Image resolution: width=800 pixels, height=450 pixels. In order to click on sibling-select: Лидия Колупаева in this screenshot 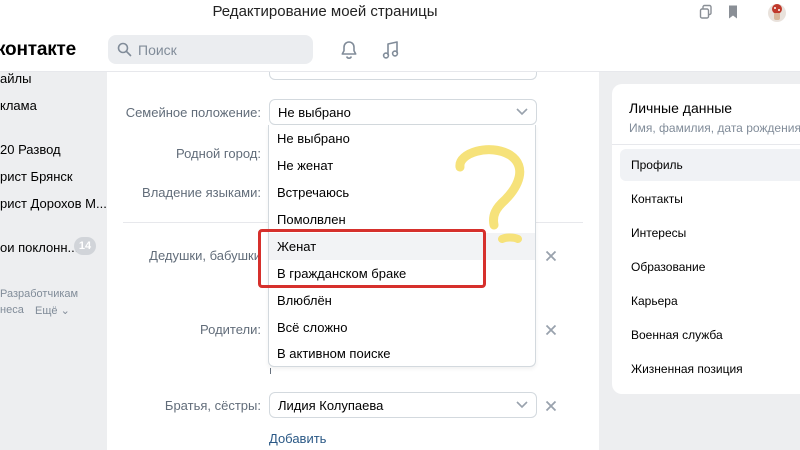, I will do `click(403, 405)`.